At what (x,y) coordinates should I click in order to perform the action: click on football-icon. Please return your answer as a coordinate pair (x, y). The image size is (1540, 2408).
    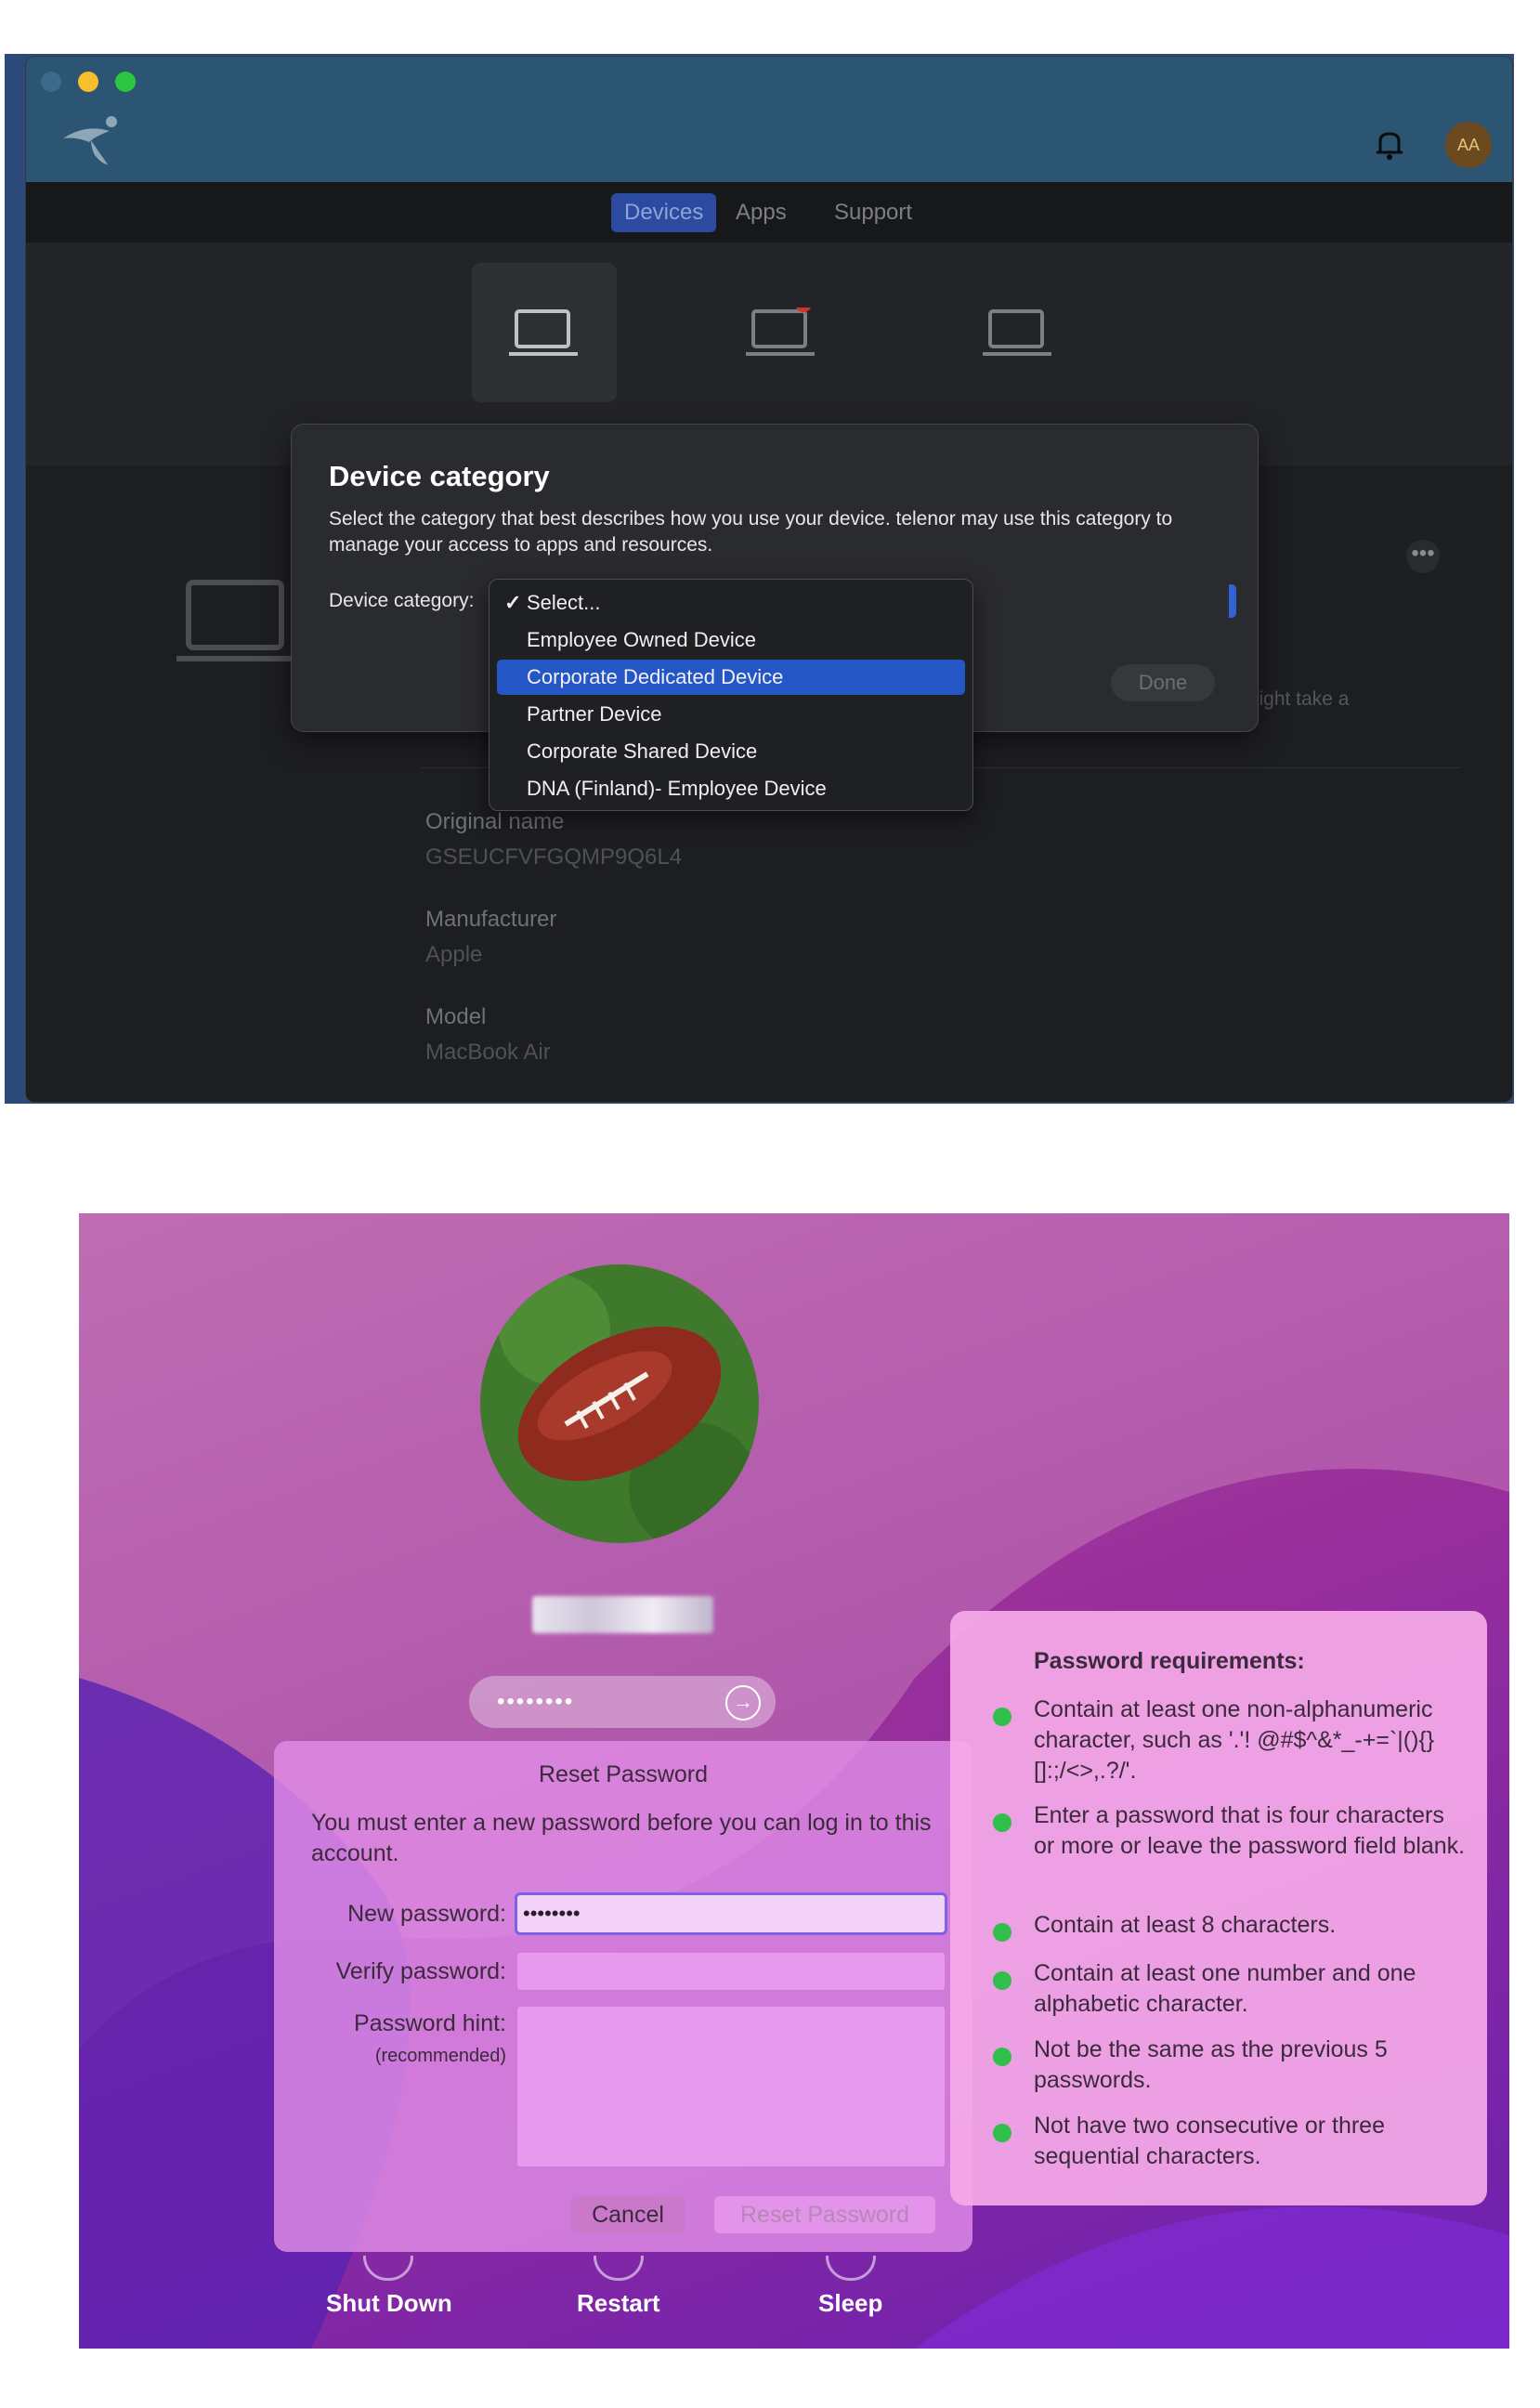
    Looking at the image, I should click on (619, 1403).